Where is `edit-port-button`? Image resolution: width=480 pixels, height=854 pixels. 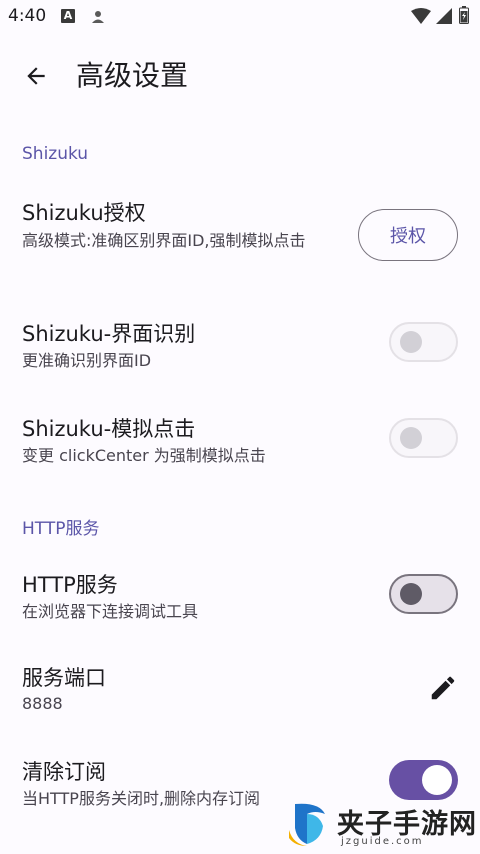
edit-port-button is located at coordinates (443, 688).